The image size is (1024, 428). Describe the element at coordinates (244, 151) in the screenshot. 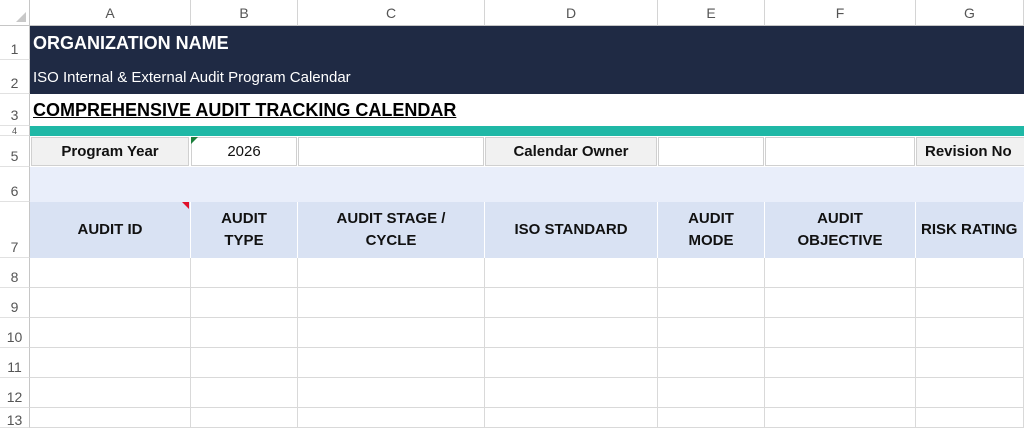

I see `program-year-value: 2026` at that location.